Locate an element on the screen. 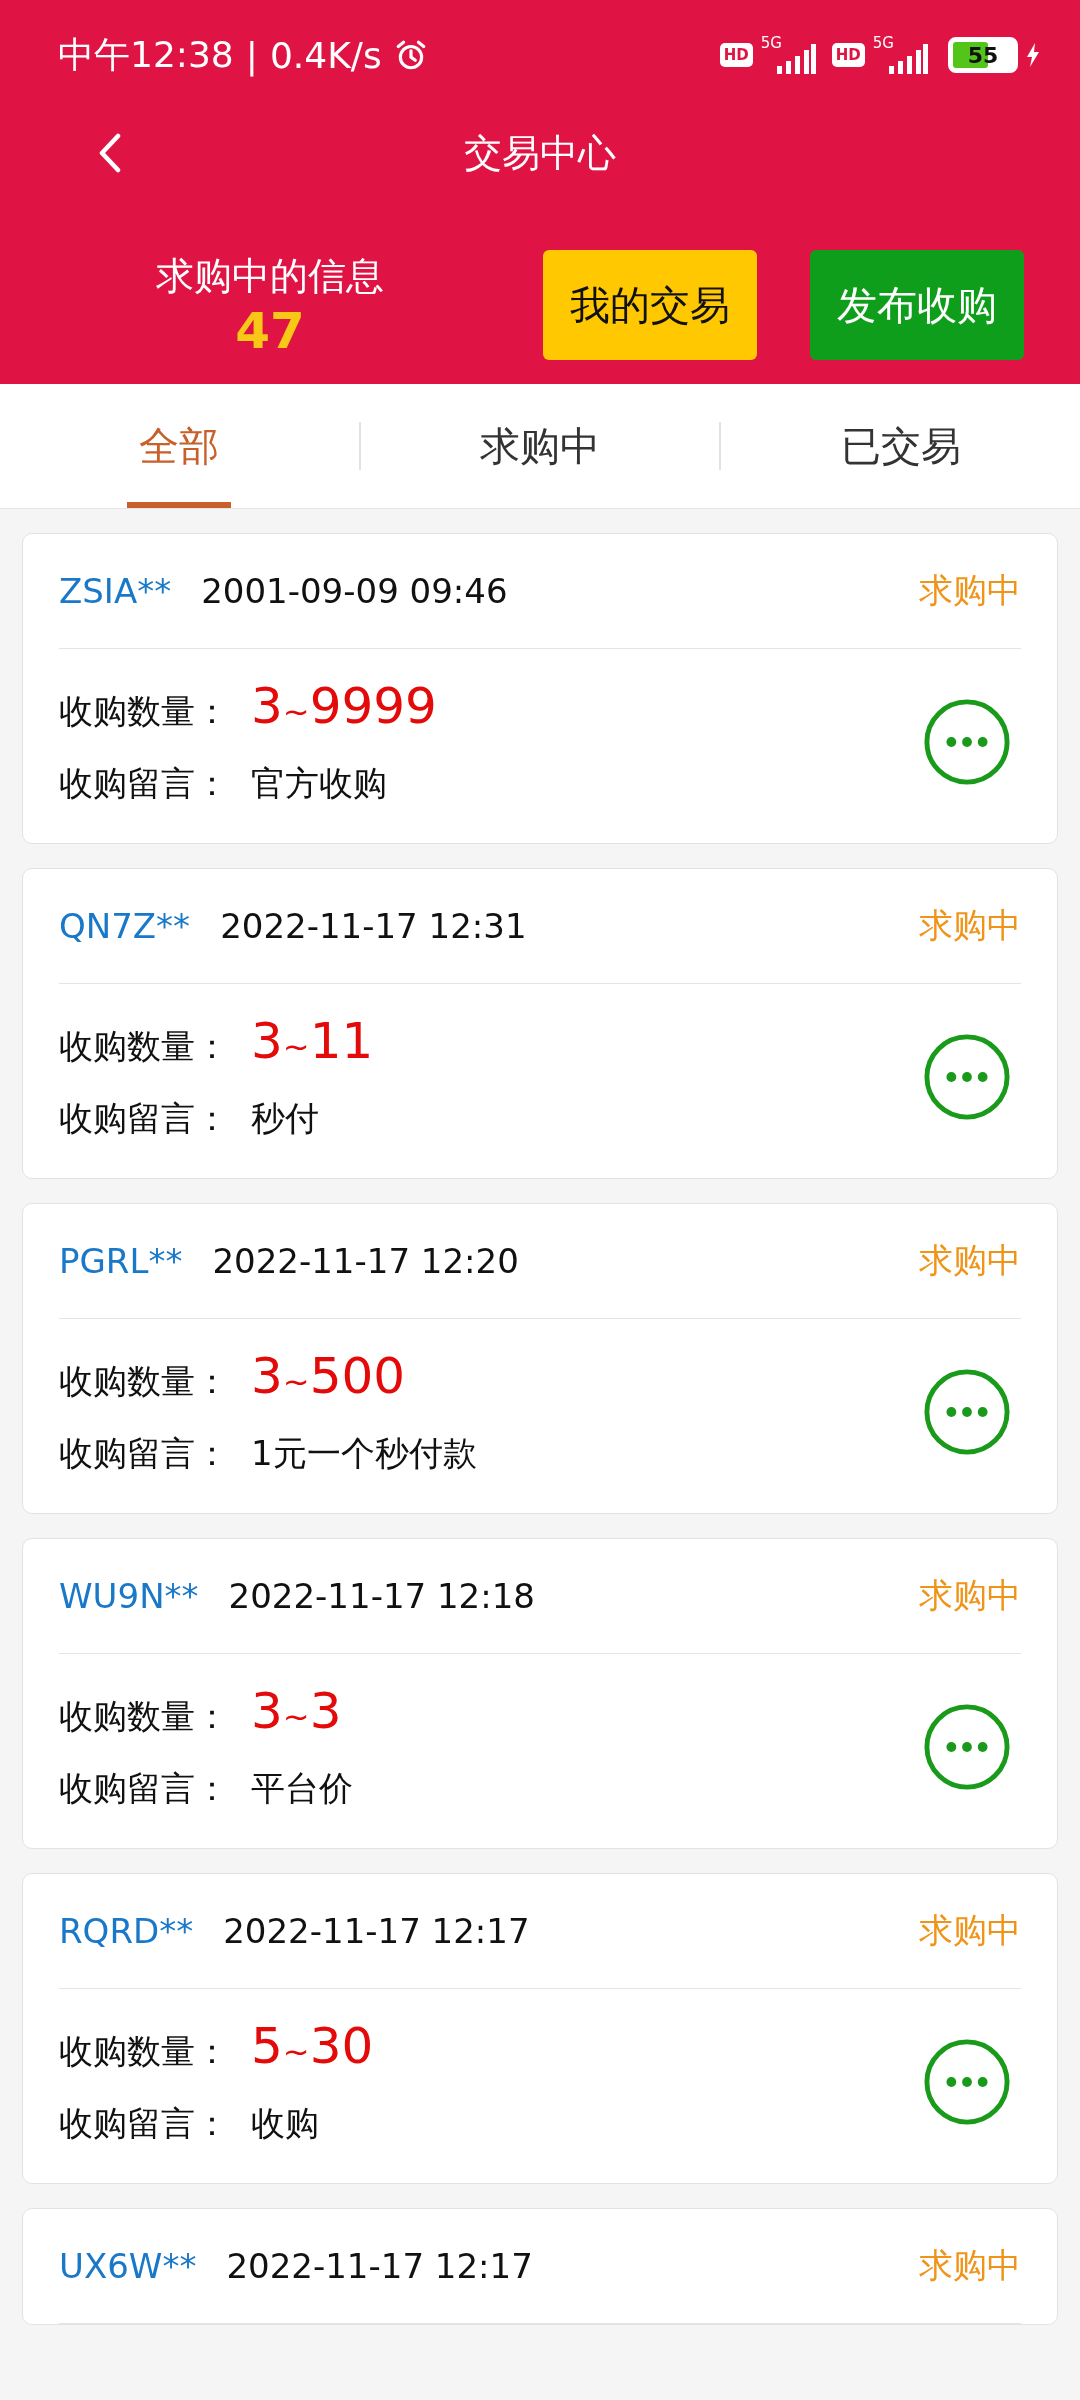 The width and height of the screenshot is (1080, 2400). order-card: QN7Z** 2022-11-17 12:31 求购中 收购数量： 3~11 收购留言： 秒付 is located at coordinates (540, 1023).